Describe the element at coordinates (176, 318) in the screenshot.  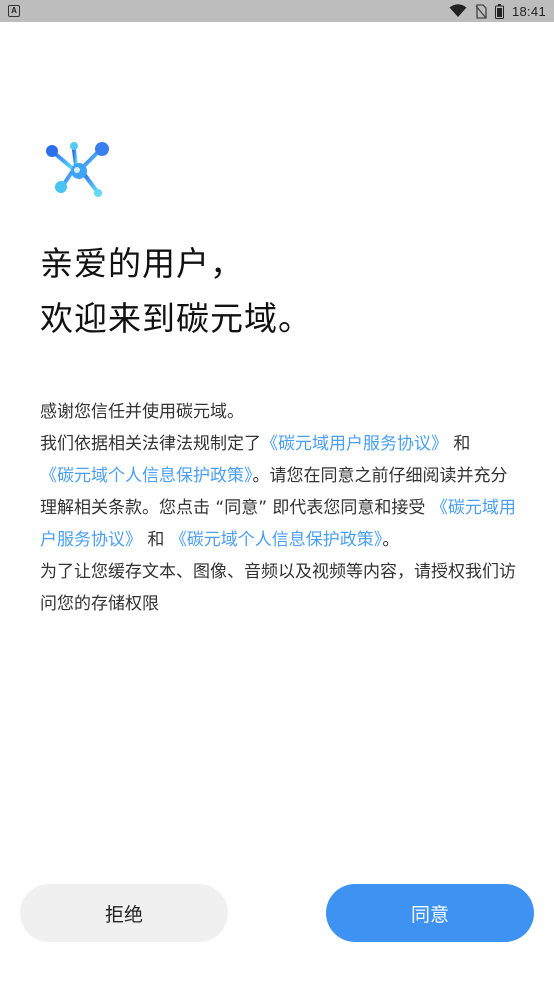
I see `greeting-line-2: 欢迎来到碳元域。` at that location.